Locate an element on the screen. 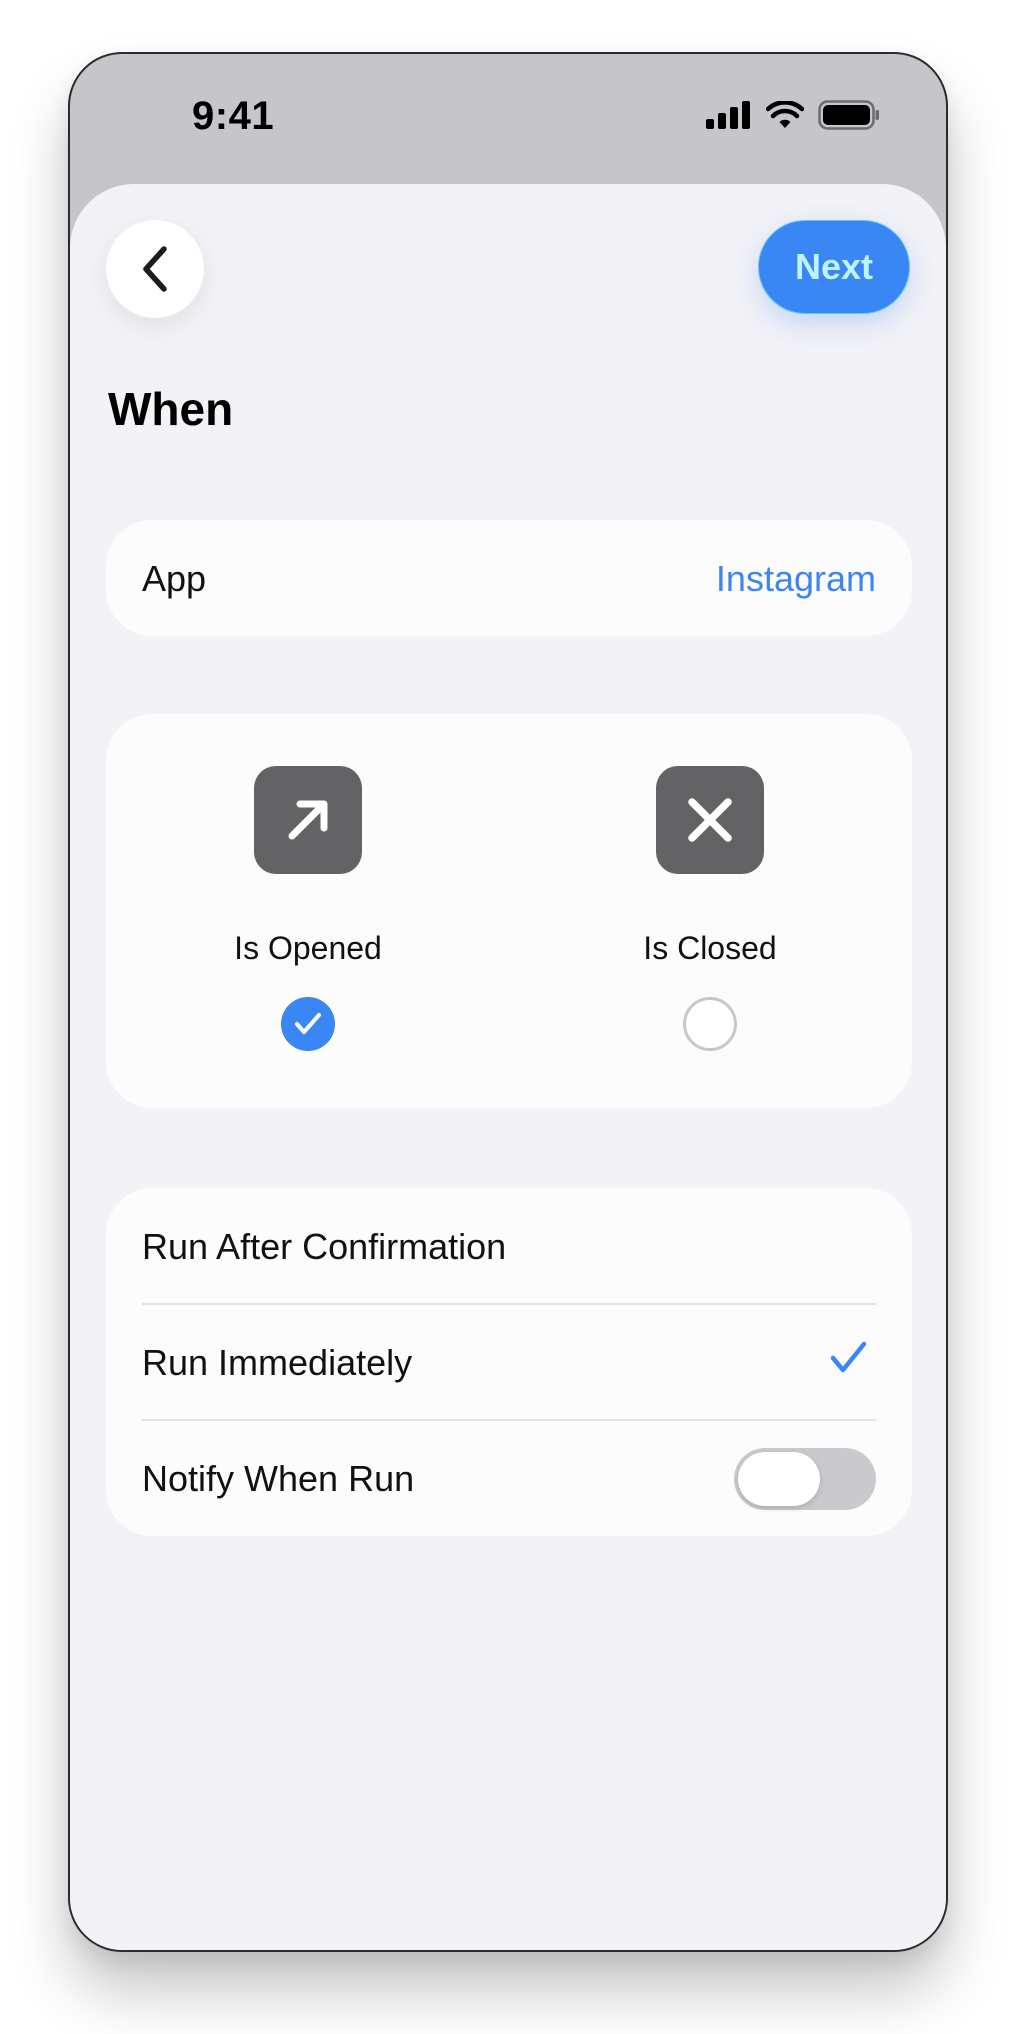  toggle-knob is located at coordinates (779, 1479).